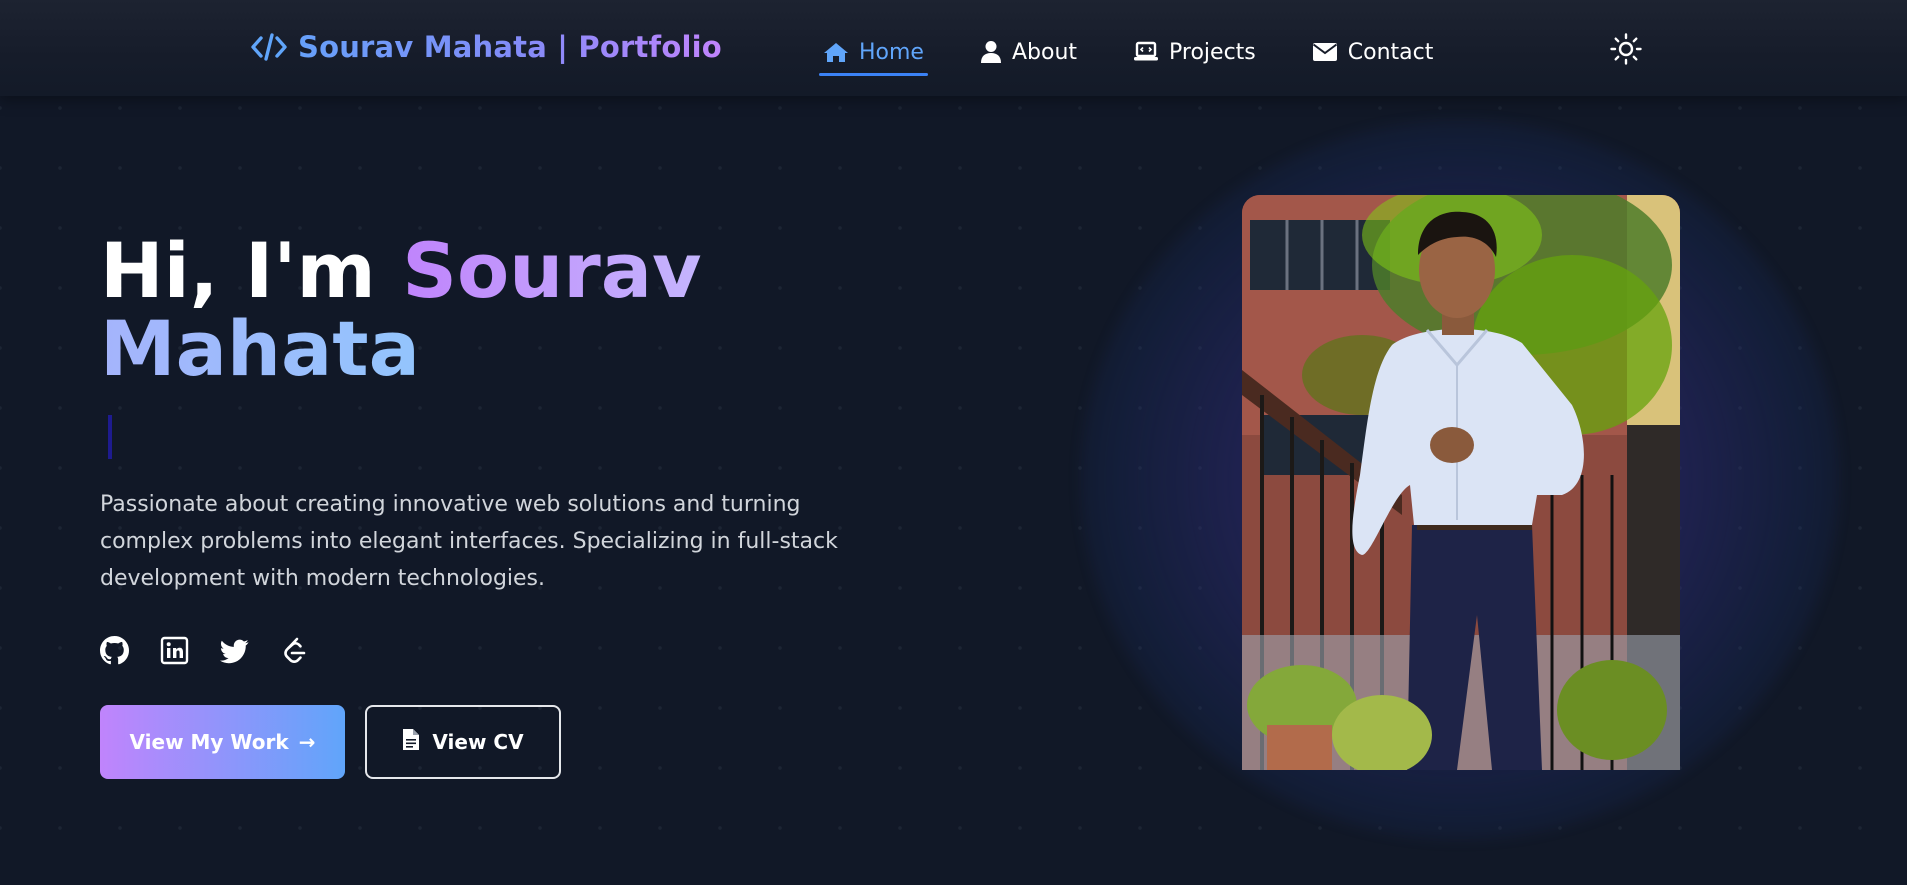 Image resolution: width=1907 pixels, height=885 pixels. I want to click on hero-greeting: Hi, I'm, so click(238, 270).